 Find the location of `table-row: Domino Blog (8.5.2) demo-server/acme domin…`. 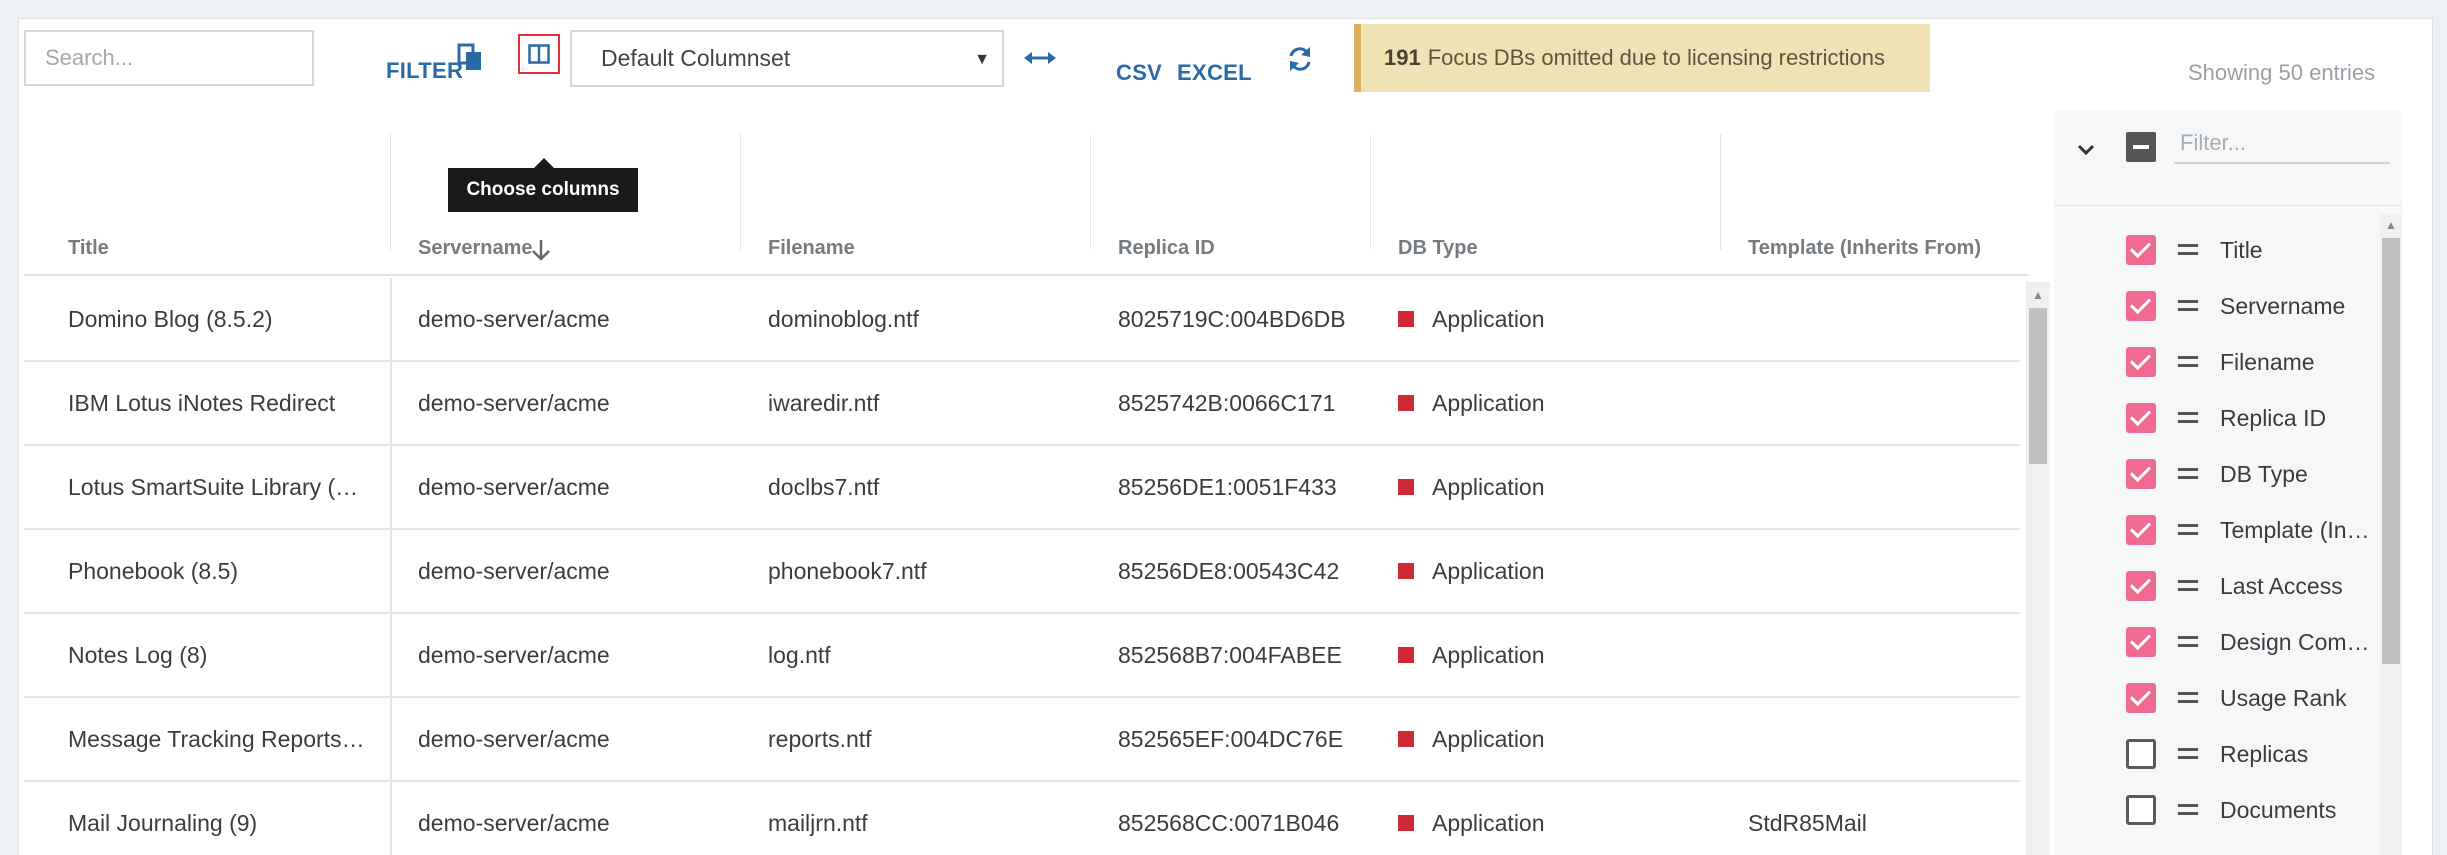

table-row: Domino Blog (8.5.2) demo-server/acme domin… is located at coordinates (1022, 320).